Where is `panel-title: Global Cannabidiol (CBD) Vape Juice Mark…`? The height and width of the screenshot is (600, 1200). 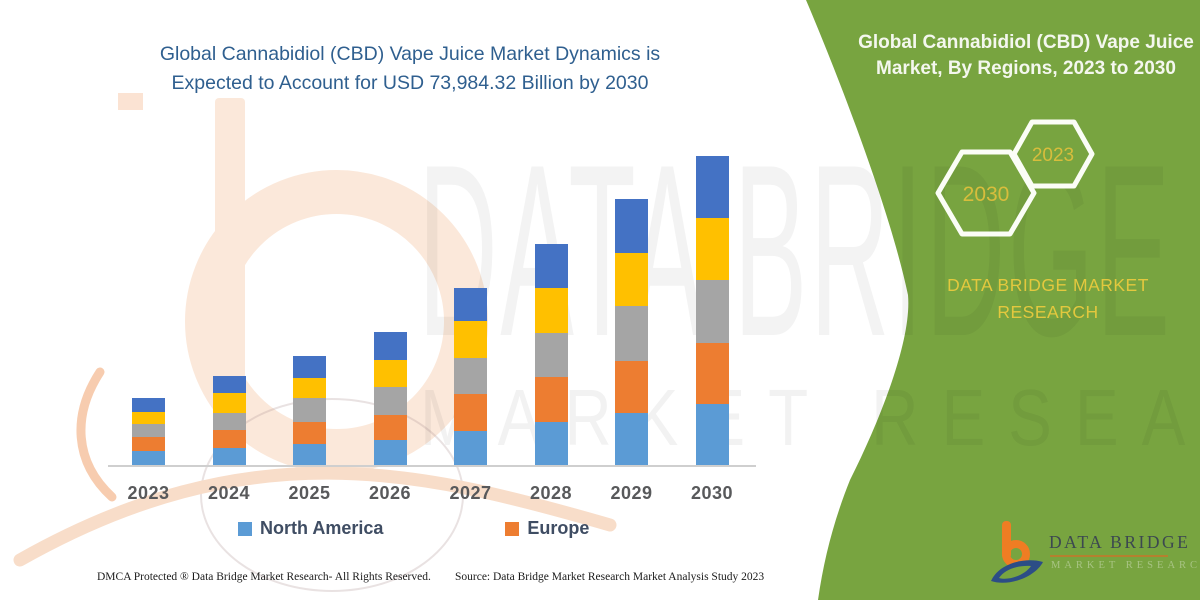
panel-title: Global Cannabidiol (CBD) Vape Juice Mark… is located at coordinates (1026, 56).